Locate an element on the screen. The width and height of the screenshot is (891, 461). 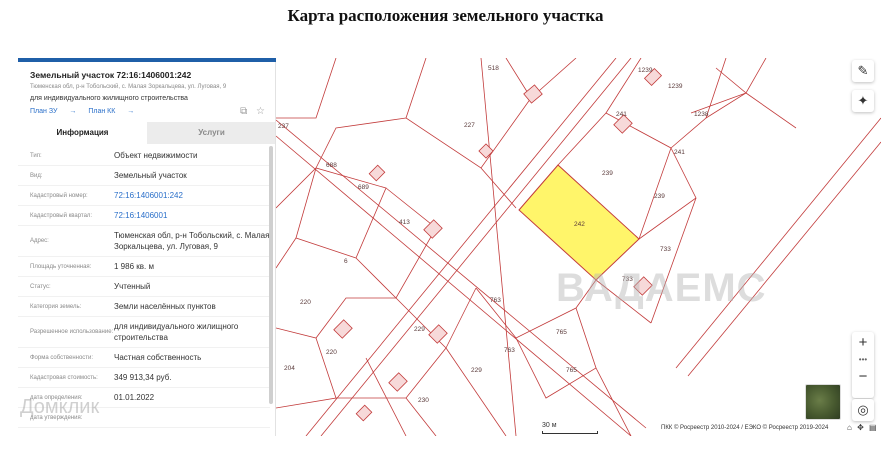
parcel-label: 242 is located at coordinates (579, 224).